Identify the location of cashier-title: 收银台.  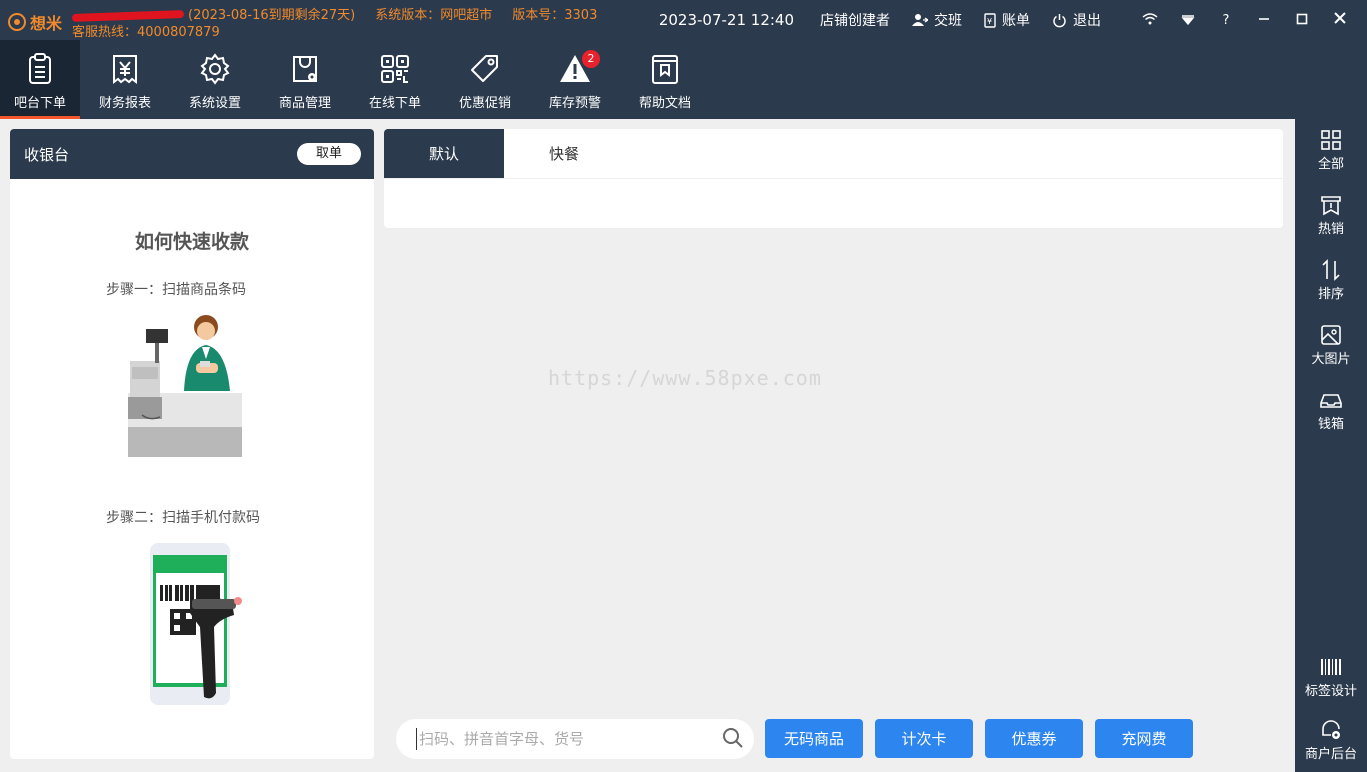
(47, 154).